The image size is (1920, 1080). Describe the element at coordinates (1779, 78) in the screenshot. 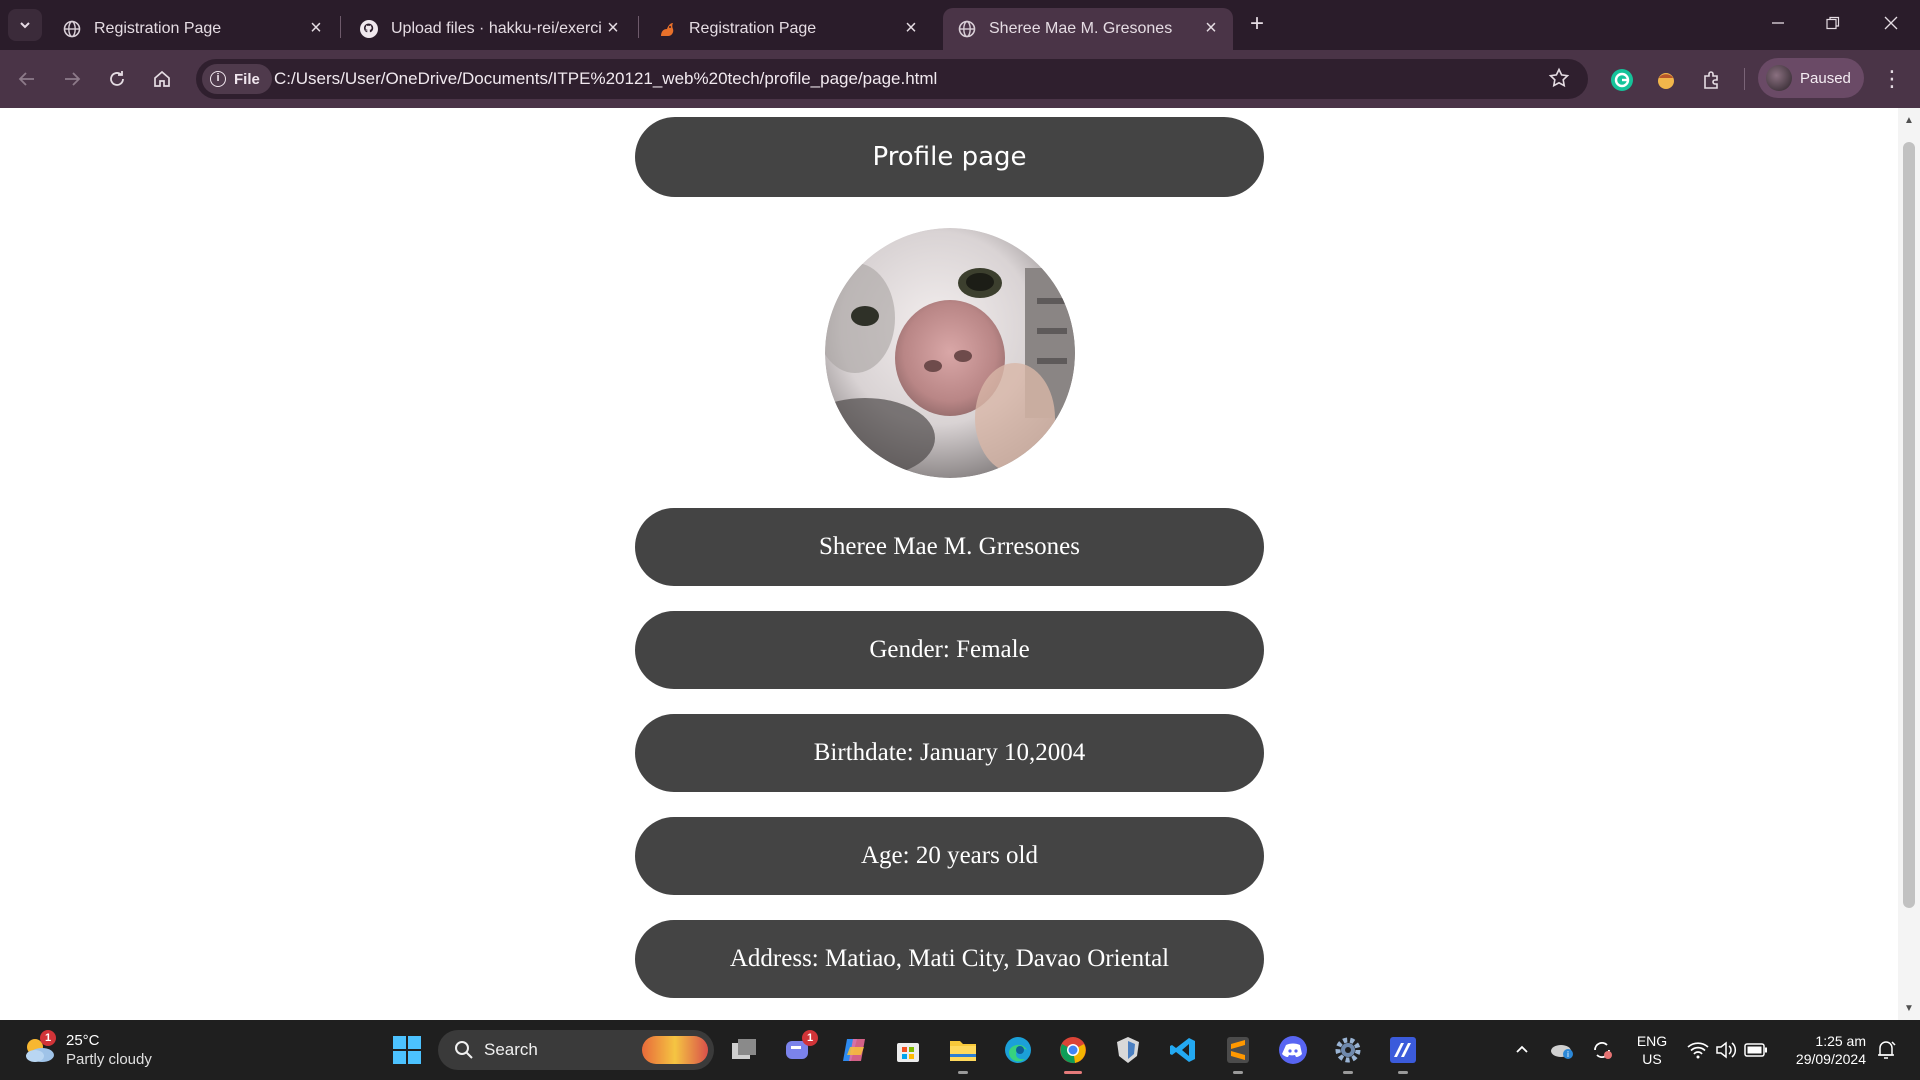

I see `avatar` at that location.